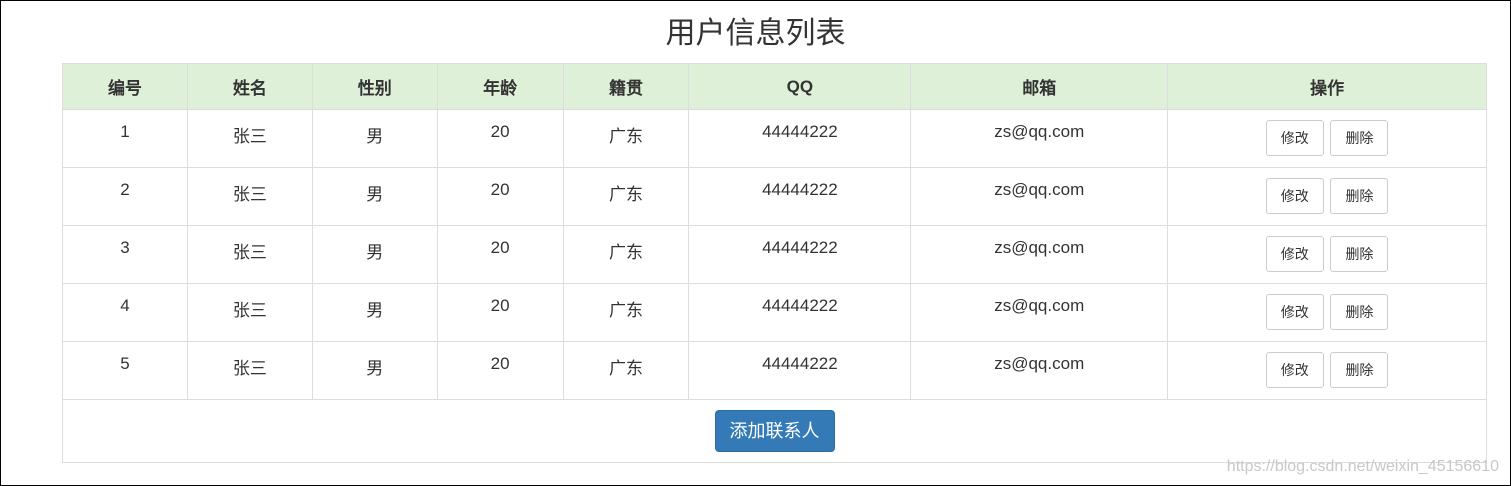 This screenshot has height=486, width=1511. What do you see at coordinates (125, 138) in the screenshot?
I see `cell-id: 1` at bounding box center [125, 138].